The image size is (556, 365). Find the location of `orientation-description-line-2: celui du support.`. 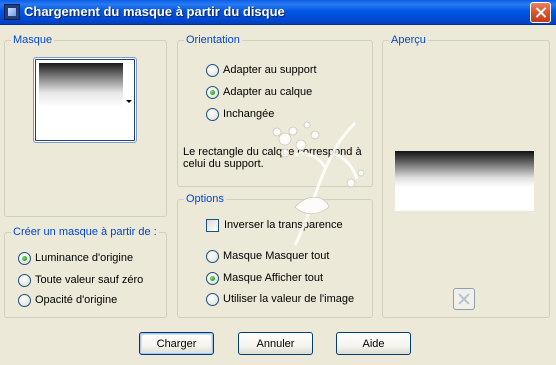

orientation-description-line-2: celui du support. is located at coordinates (223, 164).